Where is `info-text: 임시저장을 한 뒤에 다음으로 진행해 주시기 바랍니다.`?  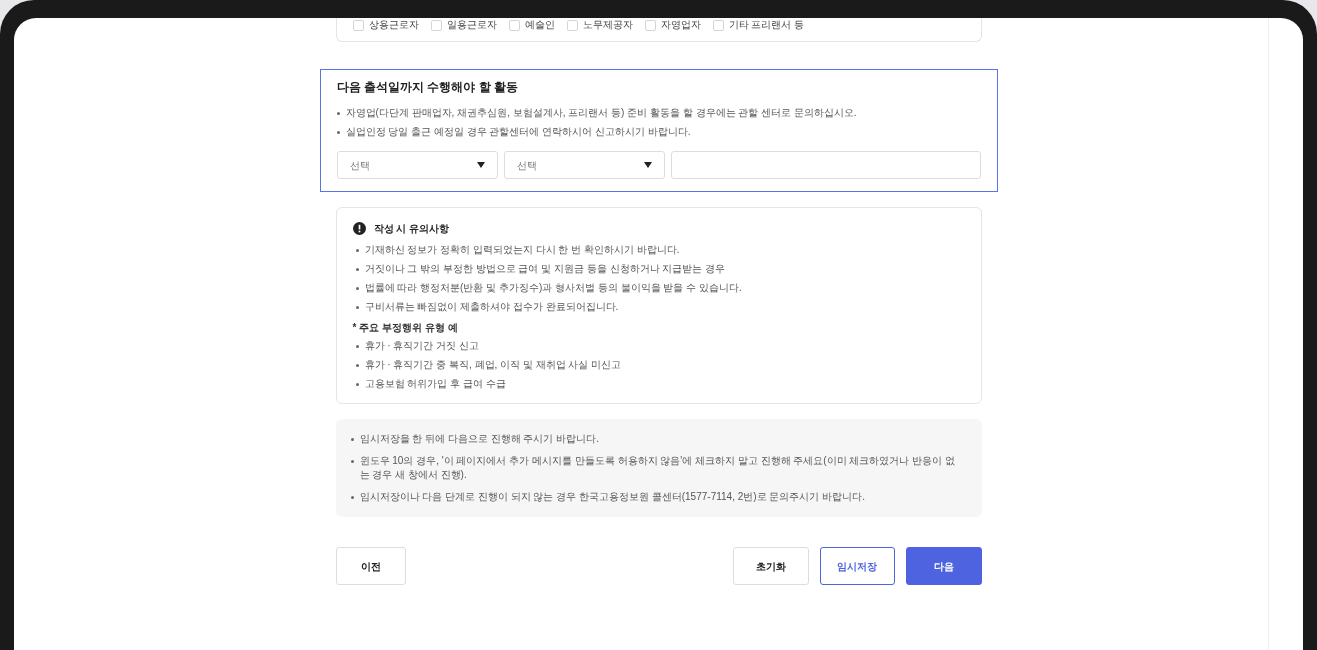
info-text: 임시저장을 한 뒤에 다음으로 진행해 주시기 바랍니다. is located at coordinates (479, 439).